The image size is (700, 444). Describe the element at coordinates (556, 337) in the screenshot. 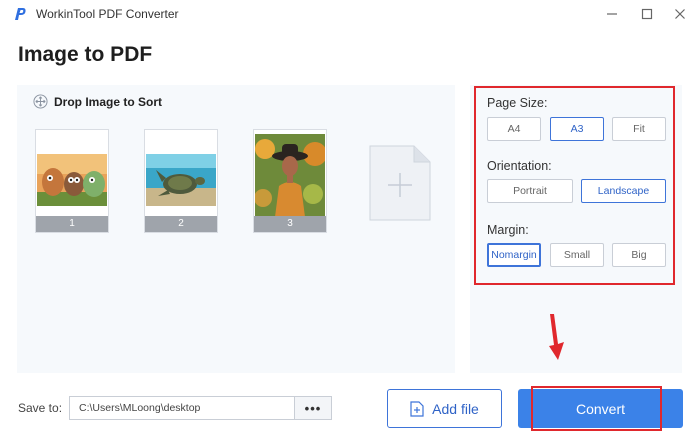

I see `red-arrow-icon` at that location.